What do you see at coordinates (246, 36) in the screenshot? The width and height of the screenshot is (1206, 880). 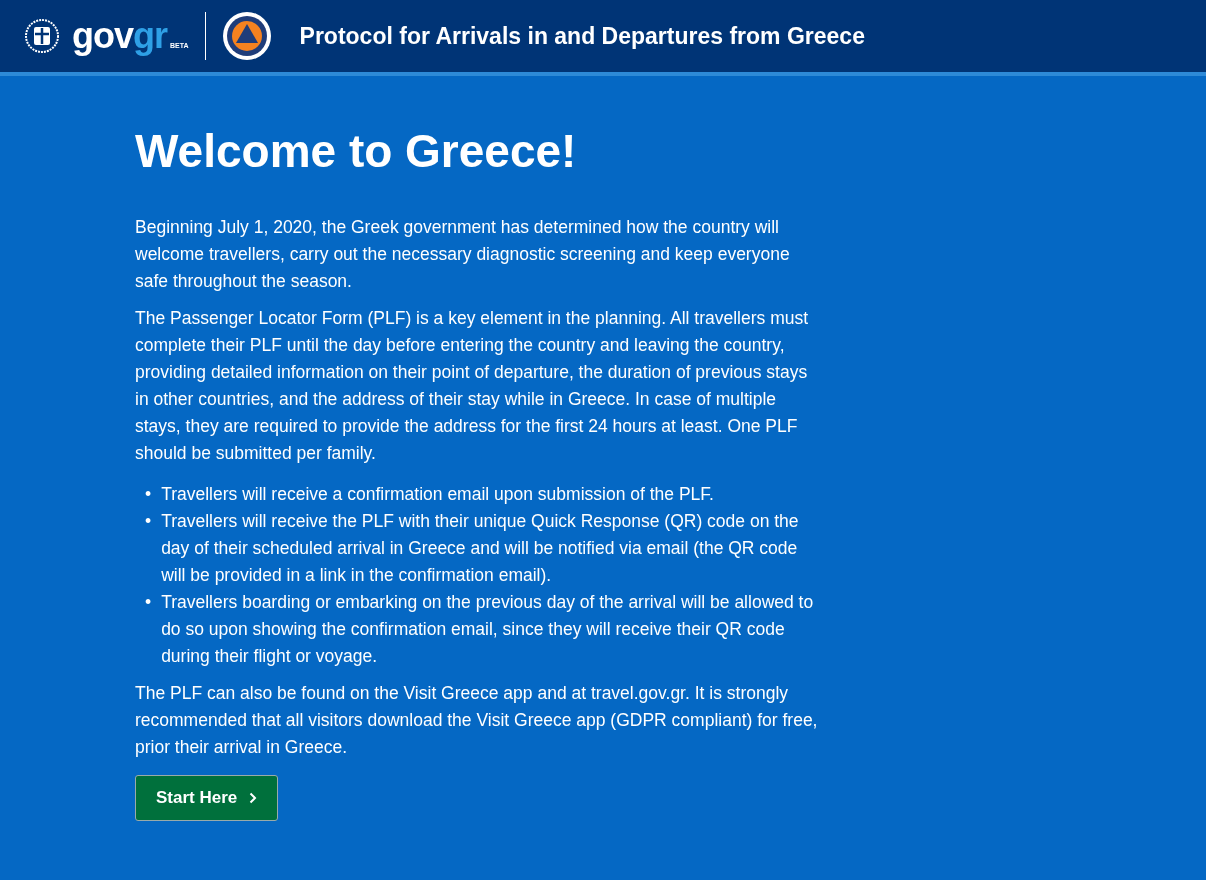 I see `civil-protection-icon` at bounding box center [246, 36].